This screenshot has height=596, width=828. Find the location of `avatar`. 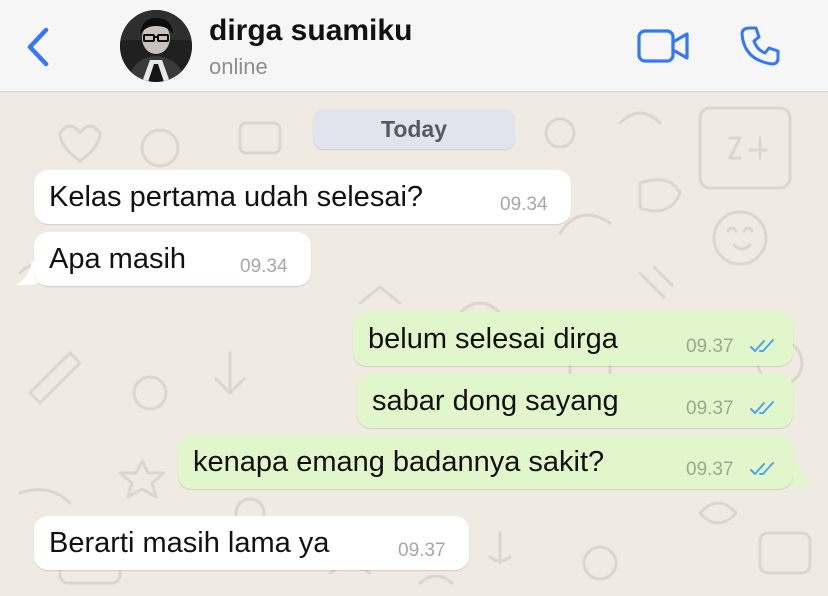

avatar is located at coordinates (156, 46).